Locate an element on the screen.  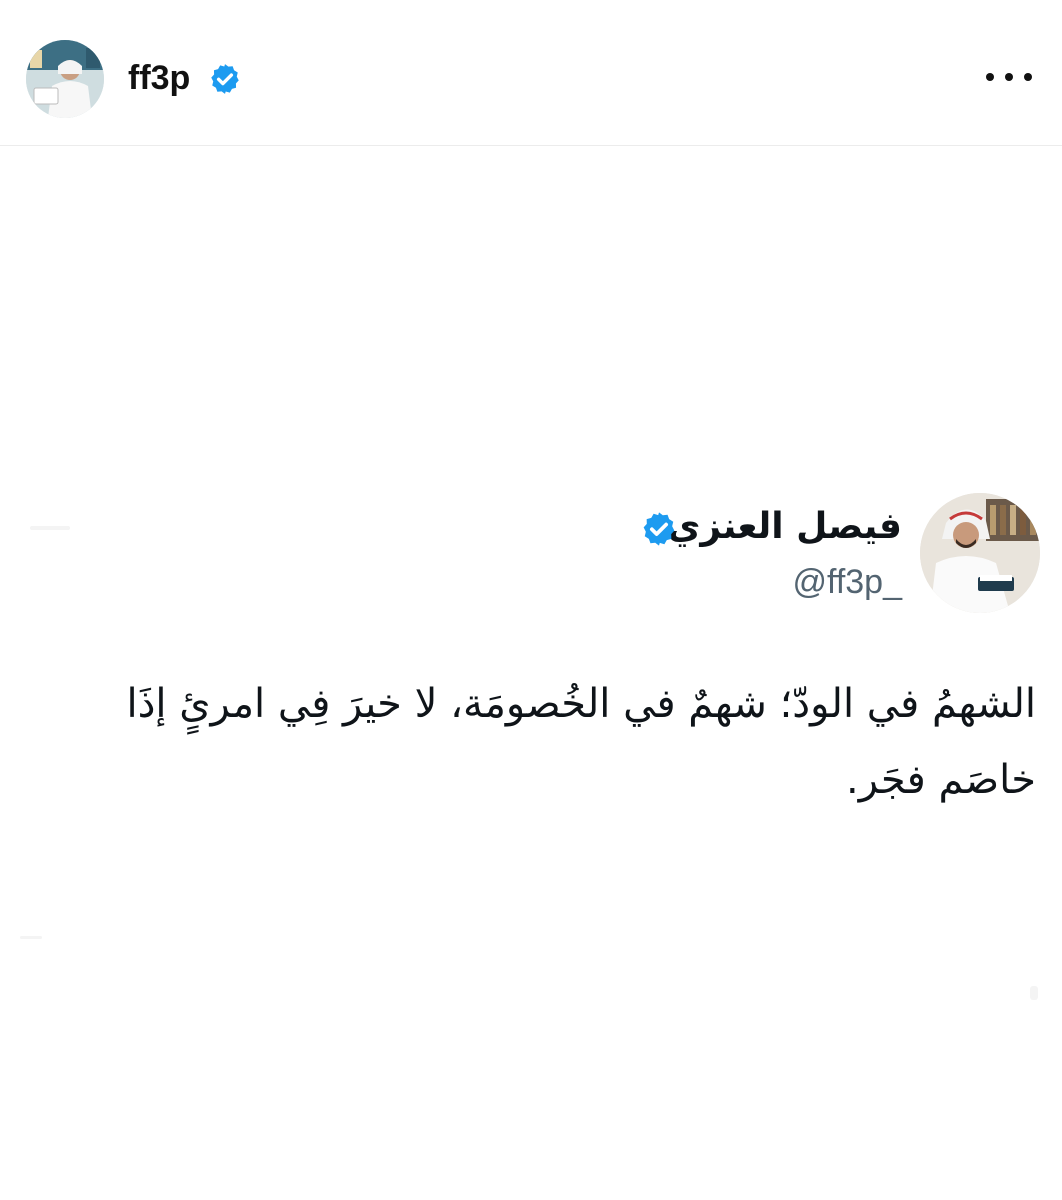
user-avatar is located at coordinates (65, 79).